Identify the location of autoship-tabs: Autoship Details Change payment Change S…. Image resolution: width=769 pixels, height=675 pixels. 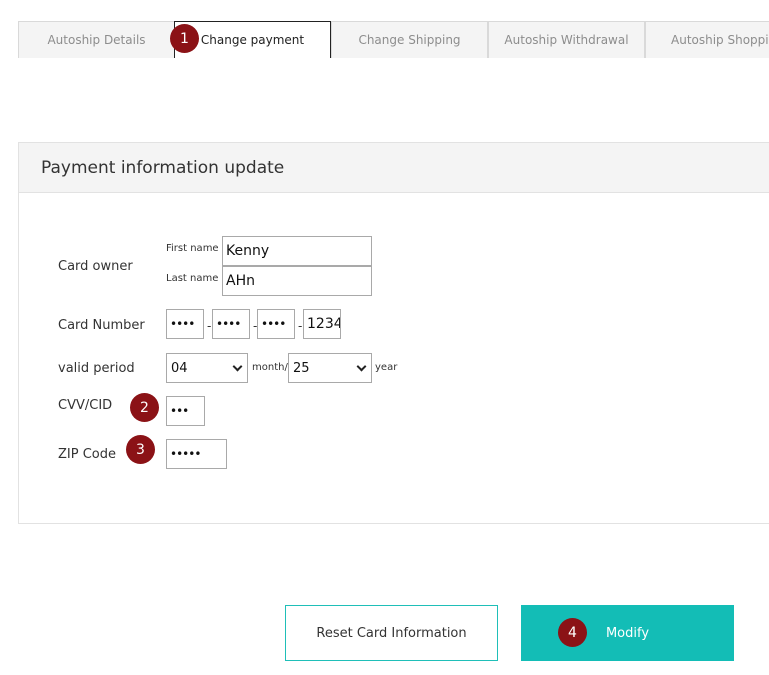
(393, 39).